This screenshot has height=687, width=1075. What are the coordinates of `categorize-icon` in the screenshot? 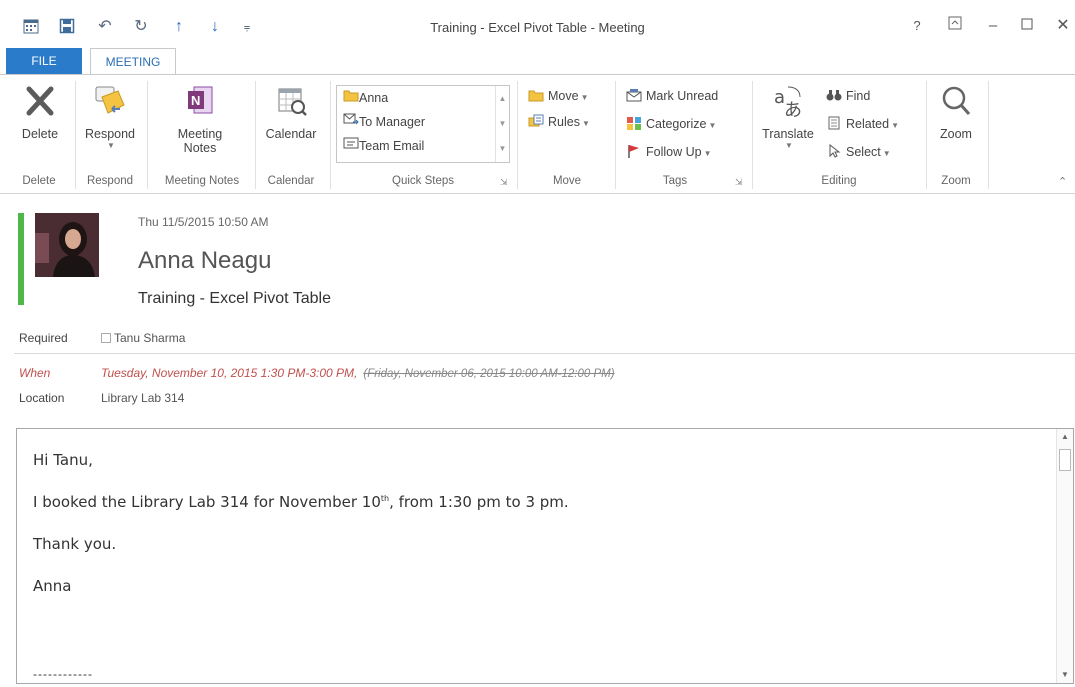 It's located at (634, 122).